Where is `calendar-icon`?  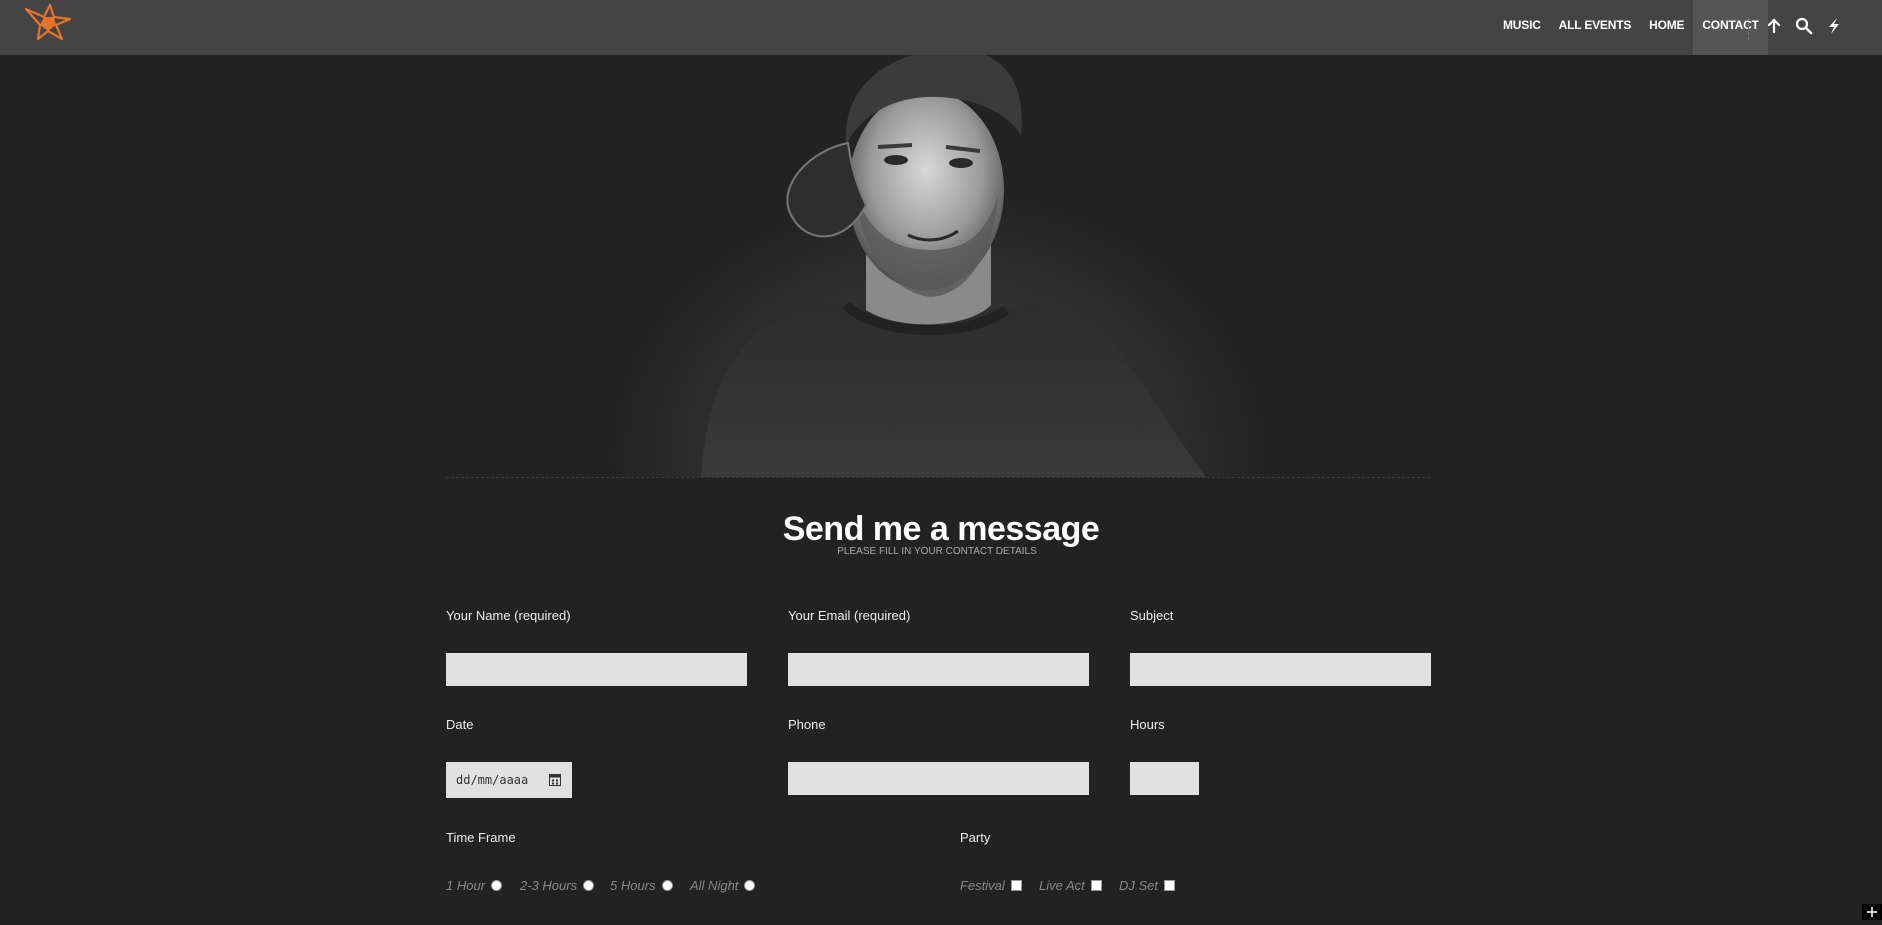 calendar-icon is located at coordinates (555, 779).